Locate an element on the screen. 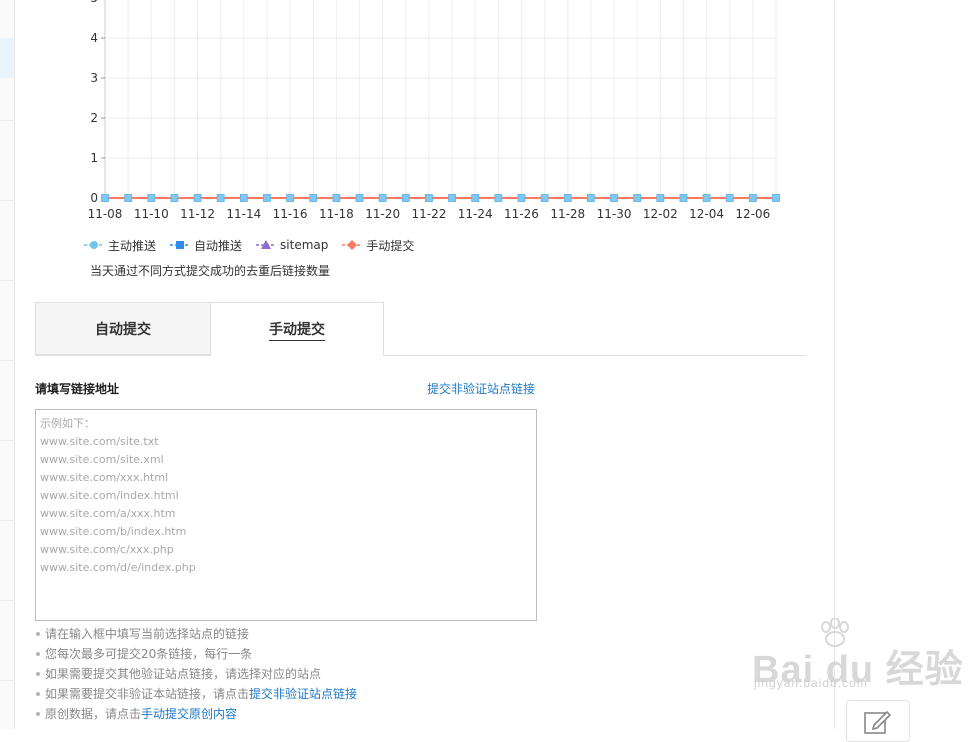  legend-item-auto-push: 自动推送 is located at coordinates (206, 245).